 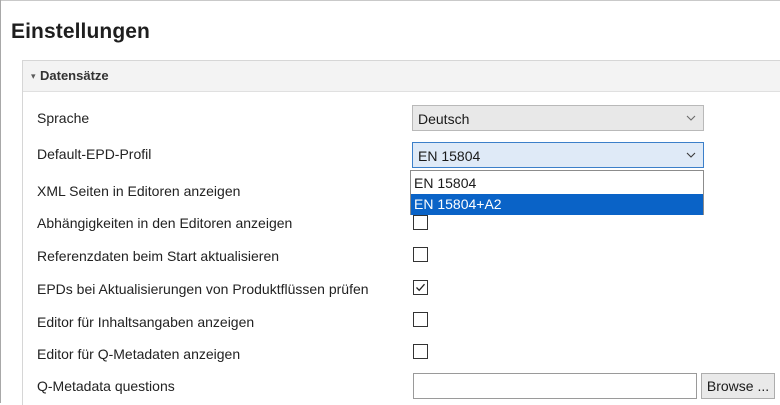 I want to click on page-title: Einstellungen, so click(x=80, y=31).